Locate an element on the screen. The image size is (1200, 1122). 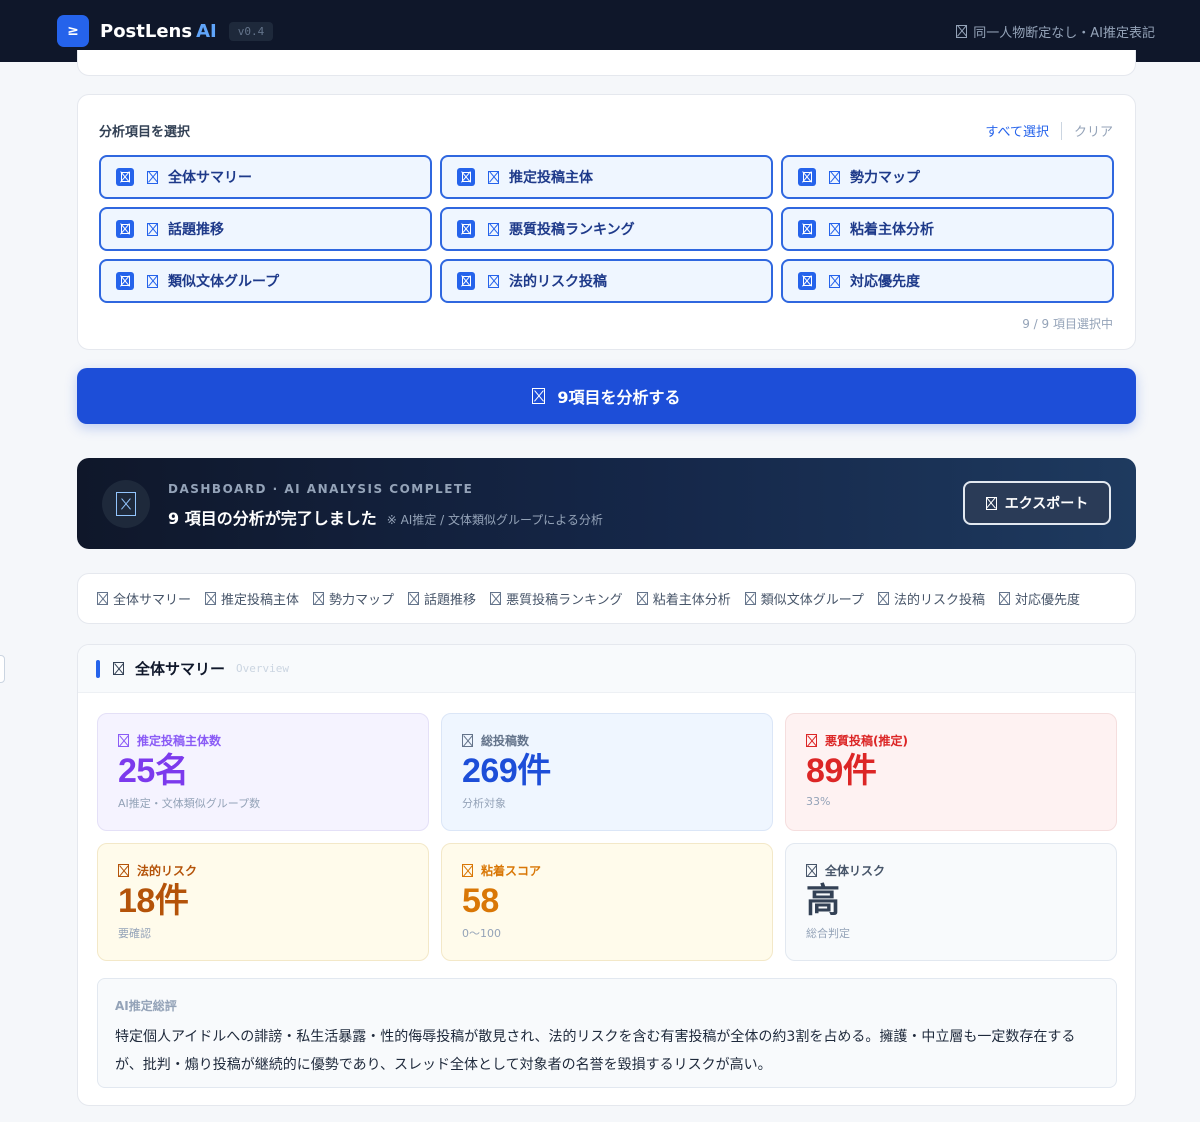
section-tab: 類似文体グループ is located at coordinates (804, 598).